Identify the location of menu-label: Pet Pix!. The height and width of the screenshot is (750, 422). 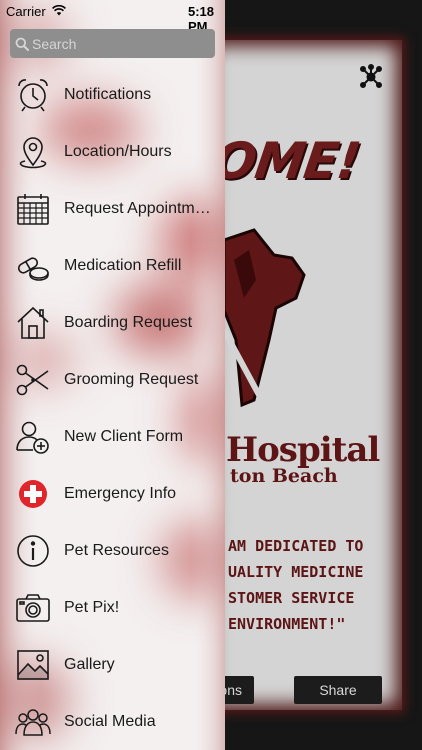
(92, 607).